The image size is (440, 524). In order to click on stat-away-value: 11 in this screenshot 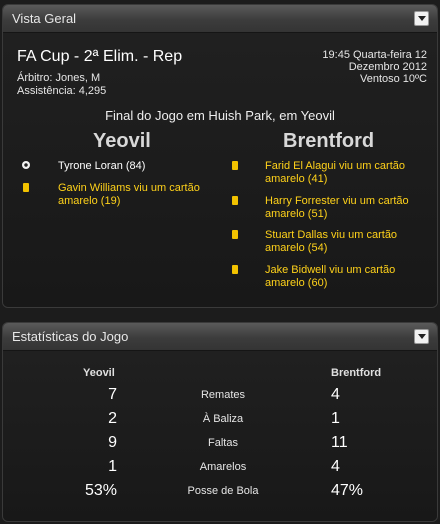, I will do `click(339, 442)`.